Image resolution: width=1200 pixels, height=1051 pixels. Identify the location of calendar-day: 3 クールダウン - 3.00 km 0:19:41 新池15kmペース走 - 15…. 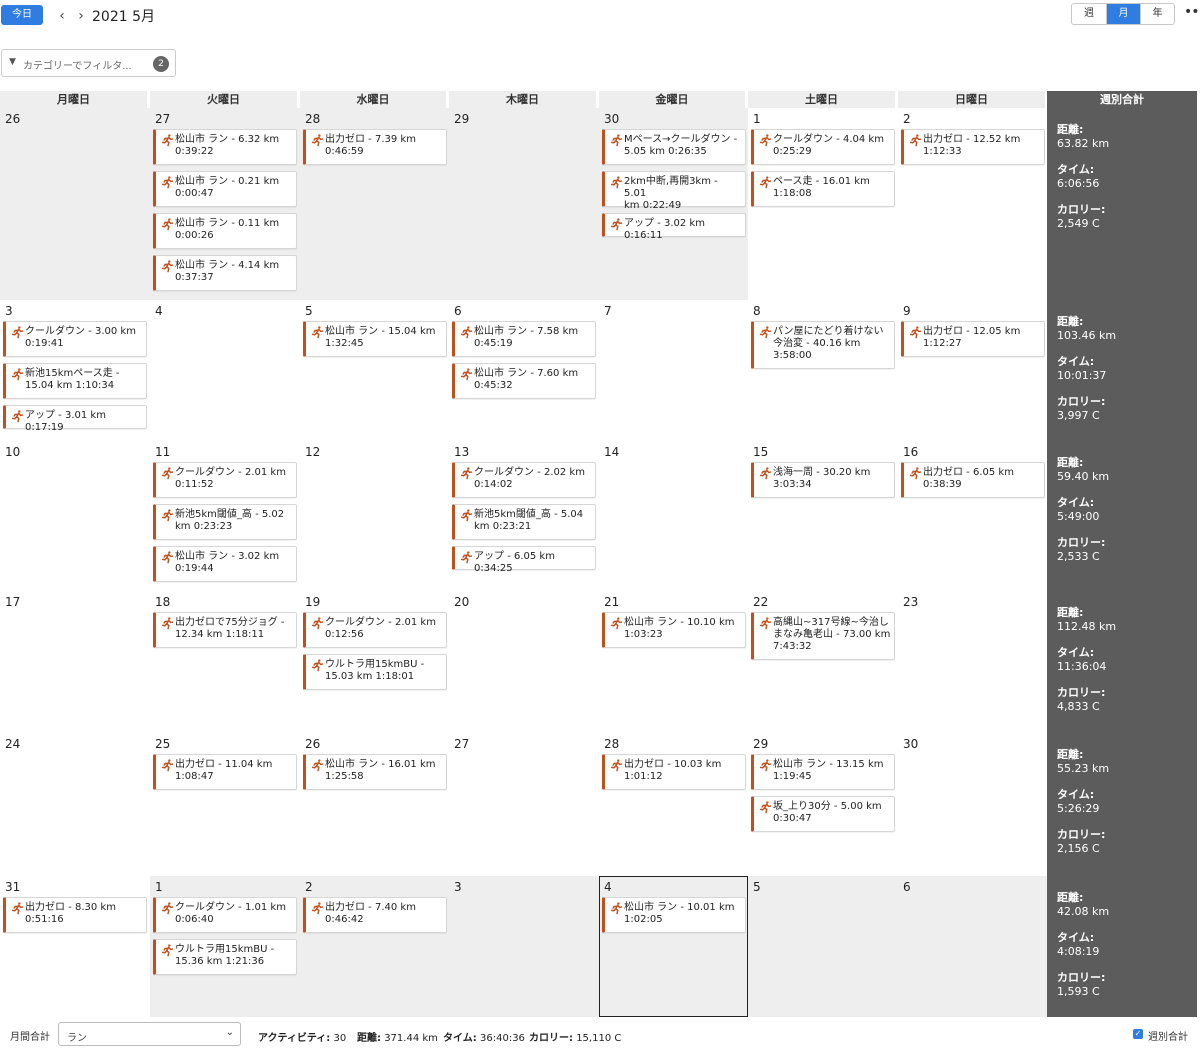
(75, 370).